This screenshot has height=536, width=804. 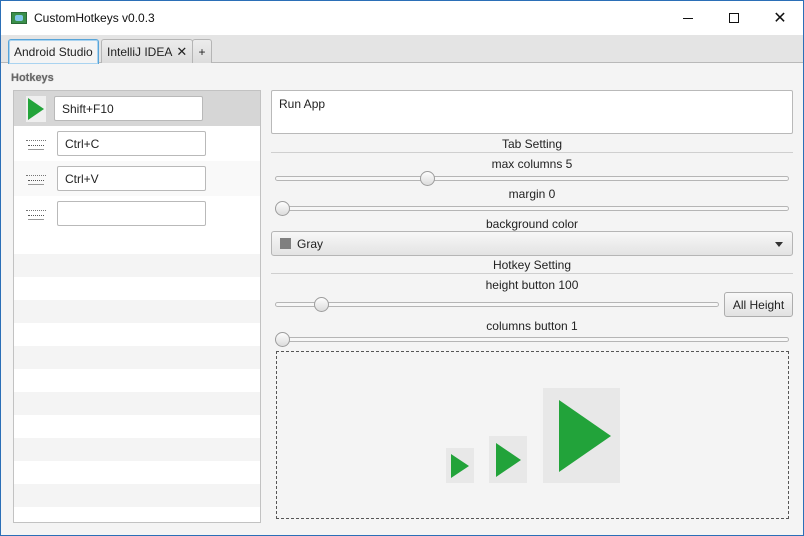 I want to click on max-columns-label: max columns 5, so click(x=532, y=164).